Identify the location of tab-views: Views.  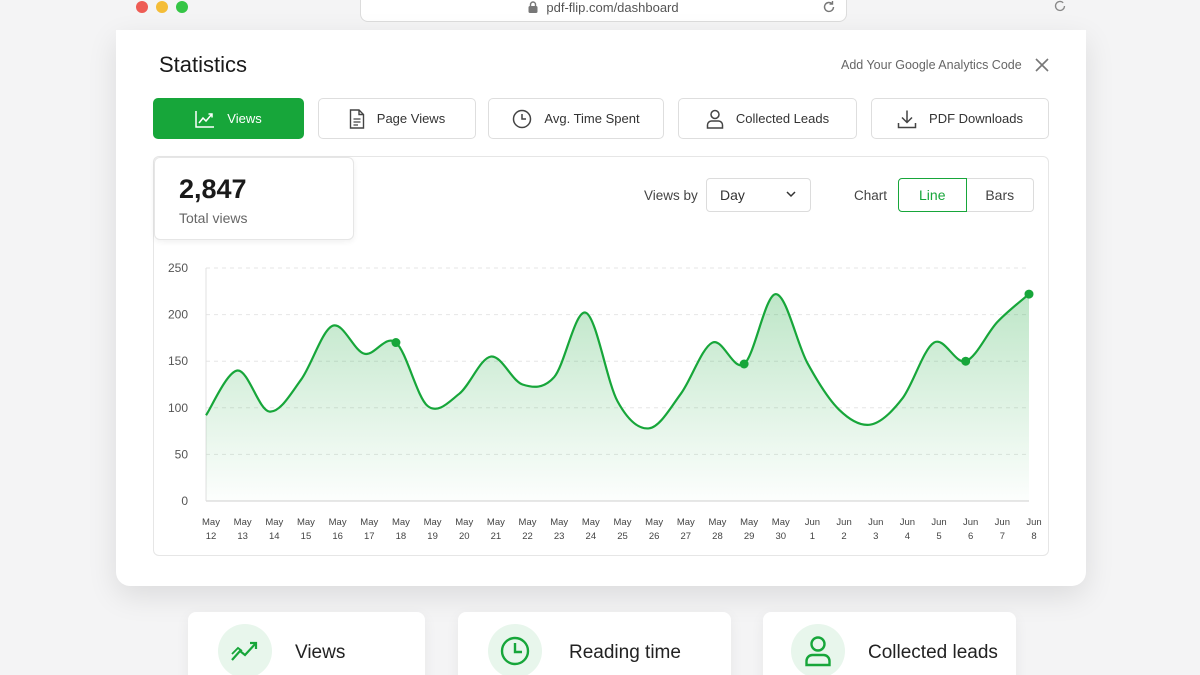
(228, 118).